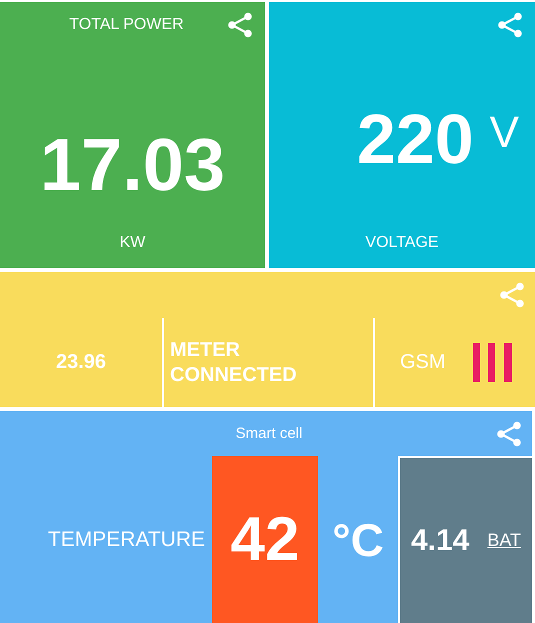  What do you see at coordinates (504, 540) in the screenshot?
I see `battery-label: BAT` at bounding box center [504, 540].